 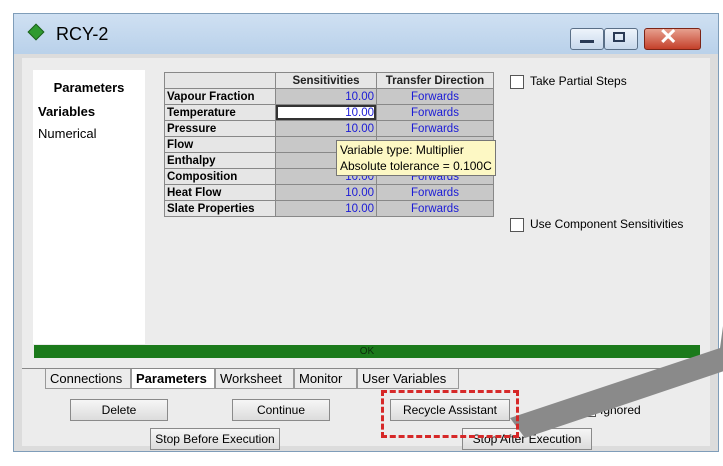 I want to click on row-label: Heat Flow, so click(x=220, y=192).